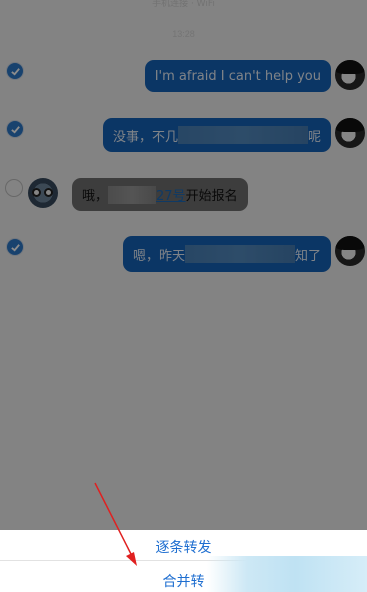 The height and width of the screenshot is (592, 367). I want to click on forward-options-sheet: 逐条转发 合并转, so click(183, 561).